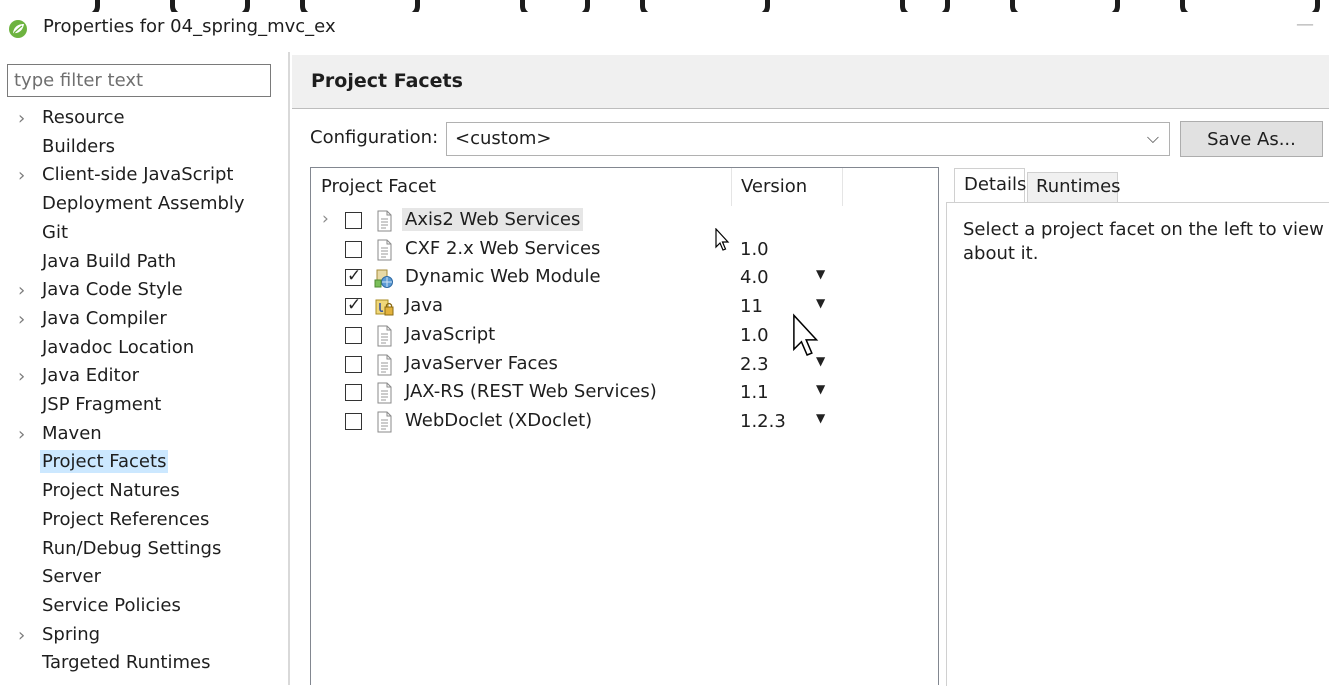 The height and width of the screenshot is (686, 1329). I want to click on nav-item-label: Server, so click(72, 577).